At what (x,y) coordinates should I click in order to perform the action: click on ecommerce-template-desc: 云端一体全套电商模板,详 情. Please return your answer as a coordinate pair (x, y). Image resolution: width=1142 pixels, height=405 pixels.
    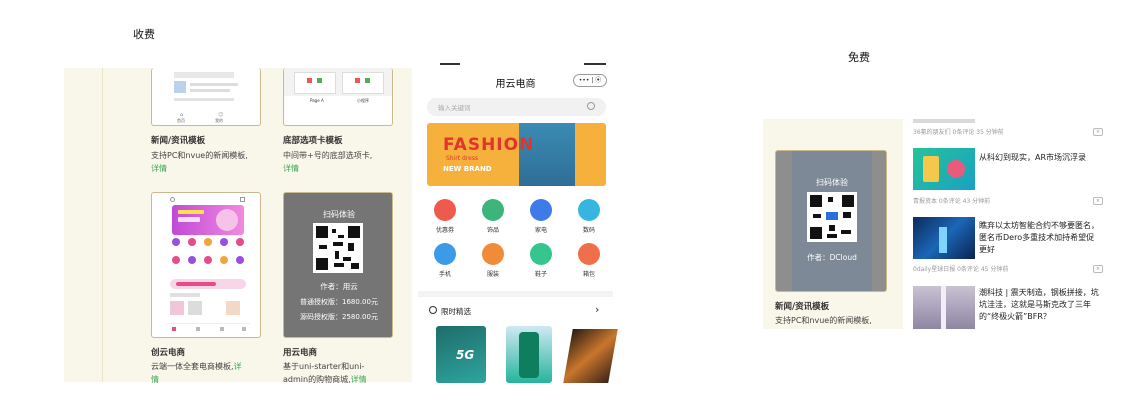
    Looking at the image, I should click on (196, 373).